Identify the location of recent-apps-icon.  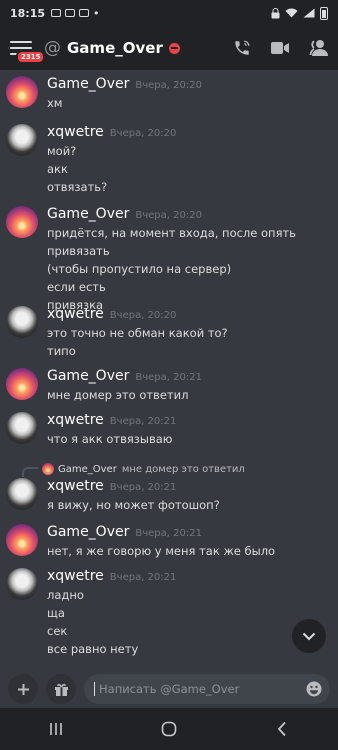
(56, 729).